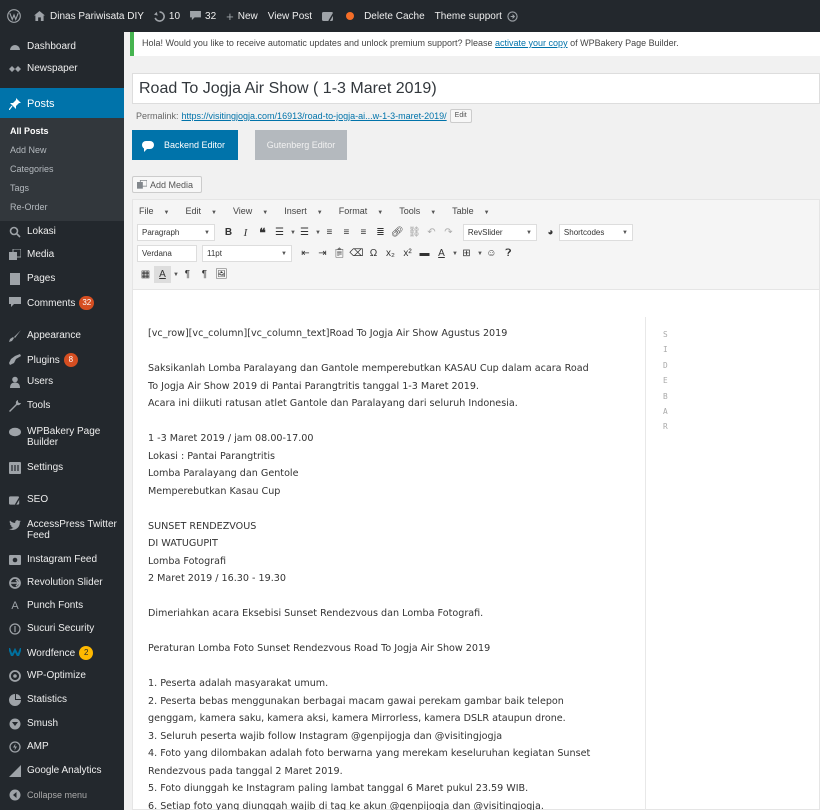 This screenshot has width=820, height=810. What do you see at coordinates (329, 232) in the screenshot?
I see `align-left-icon: ≡` at bounding box center [329, 232].